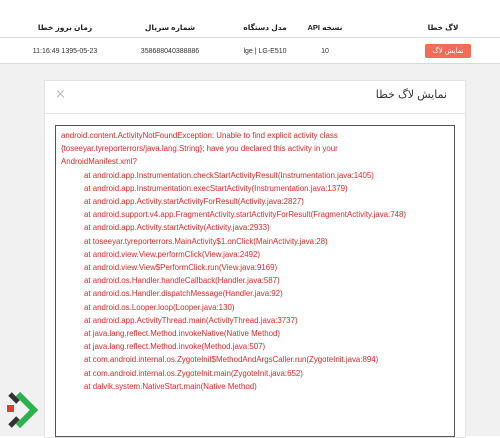 The width and height of the screenshot is (500, 438). Describe the element at coordinates (265, 51) in the screenshot. I see `model-cell: lge | LG-E510` at that location.